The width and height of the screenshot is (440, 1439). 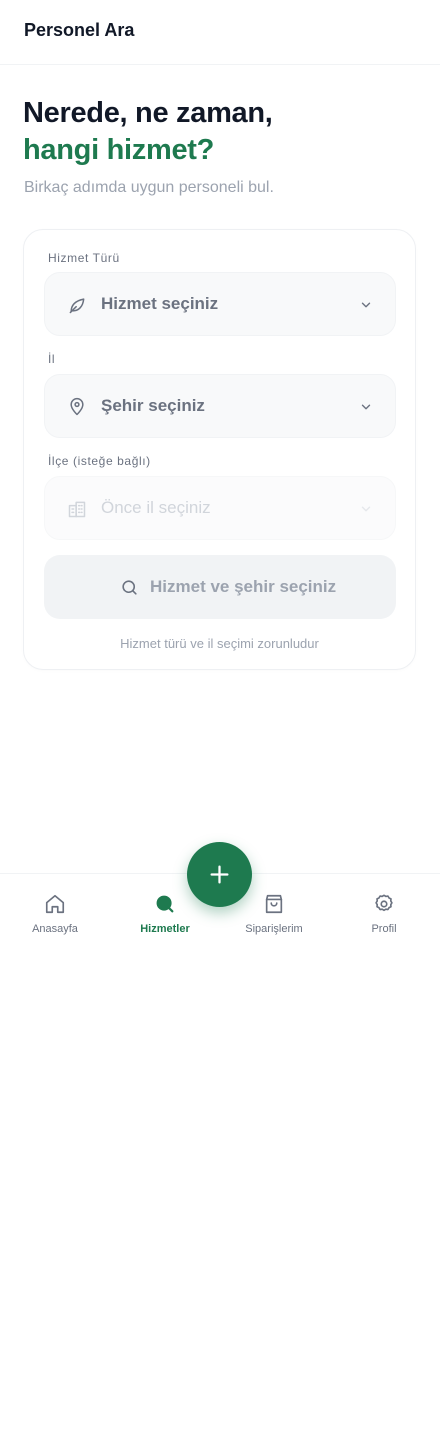 I want to click on top-bar: Personel Ara, so click(x=220, y=32).